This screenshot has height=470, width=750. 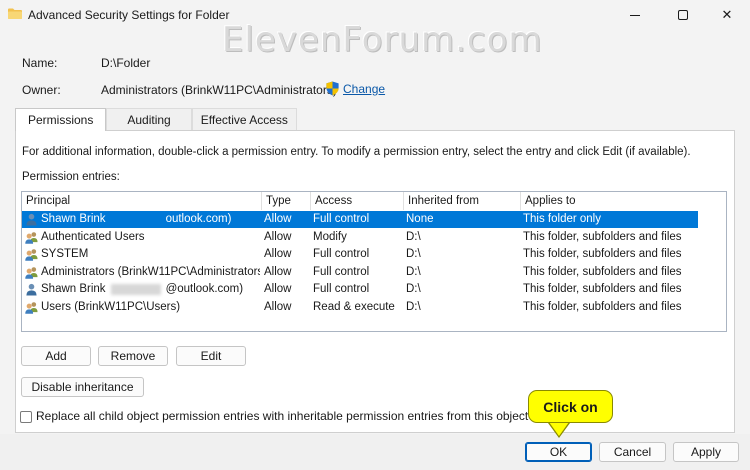 I want to click on remove-button: Remove, so click(x=133, y=356).